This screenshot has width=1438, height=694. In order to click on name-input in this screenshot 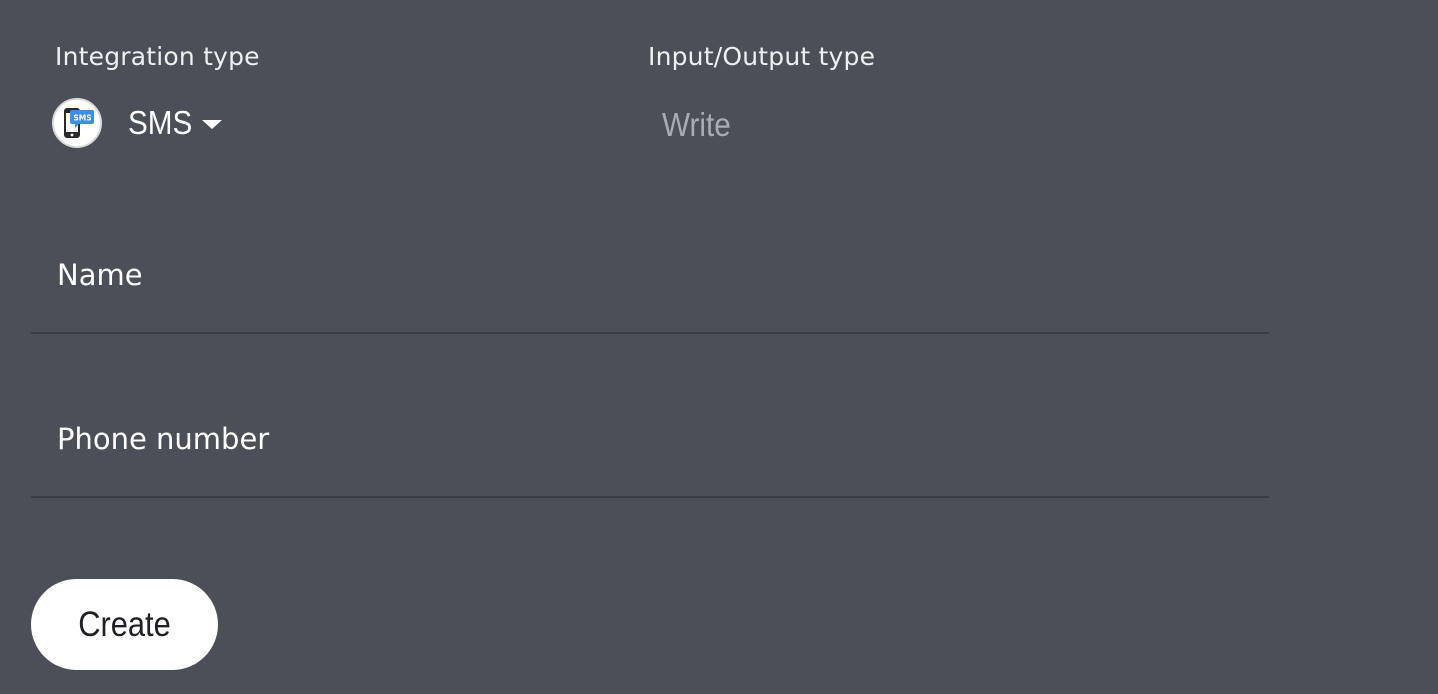, I will do `click(650, 303)`.